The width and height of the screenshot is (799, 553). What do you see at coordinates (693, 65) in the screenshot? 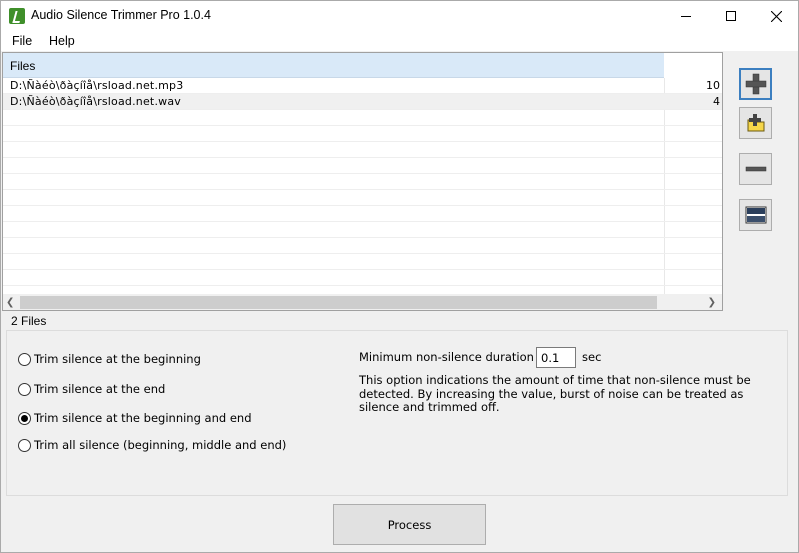
I see `column-header-size` at bounding box center [693, 65].